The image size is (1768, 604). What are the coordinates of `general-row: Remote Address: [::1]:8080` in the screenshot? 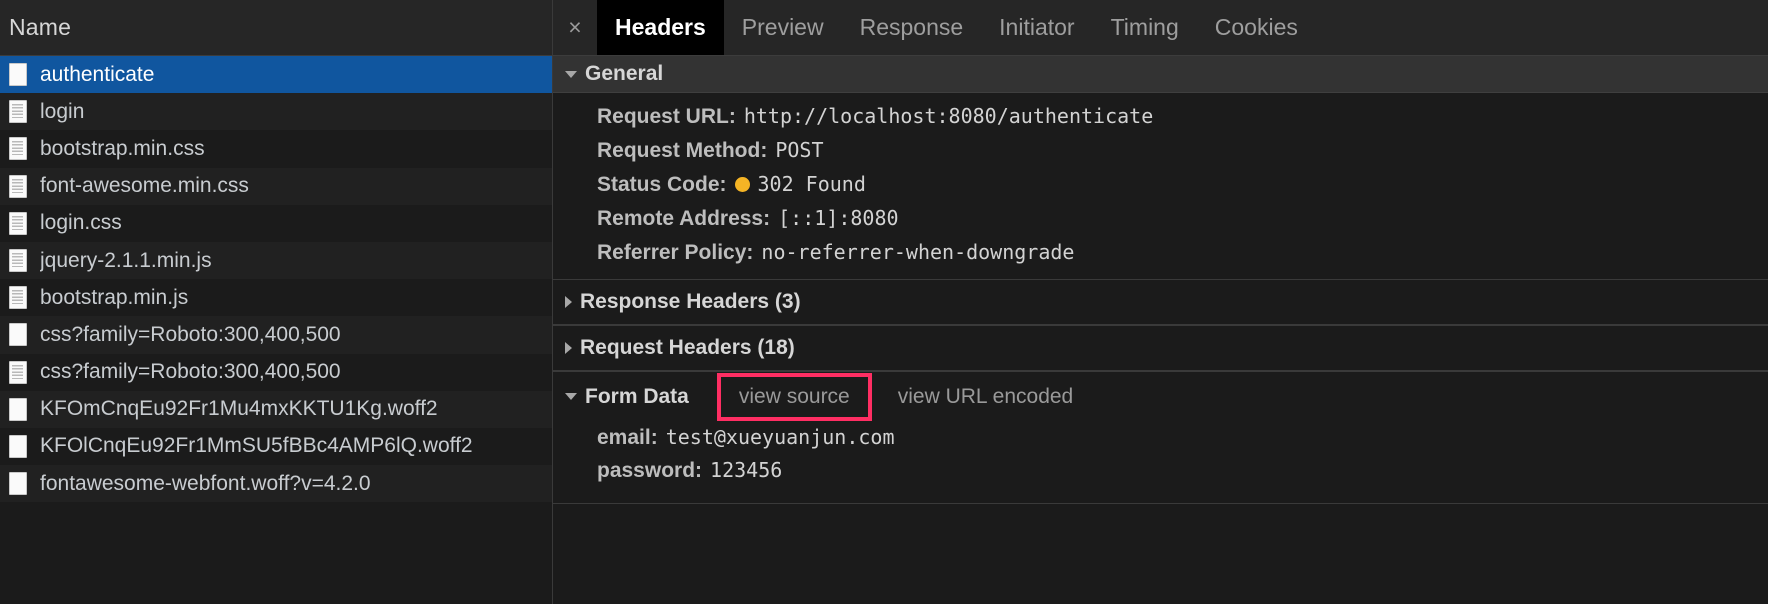 It's located at (1160, 218).